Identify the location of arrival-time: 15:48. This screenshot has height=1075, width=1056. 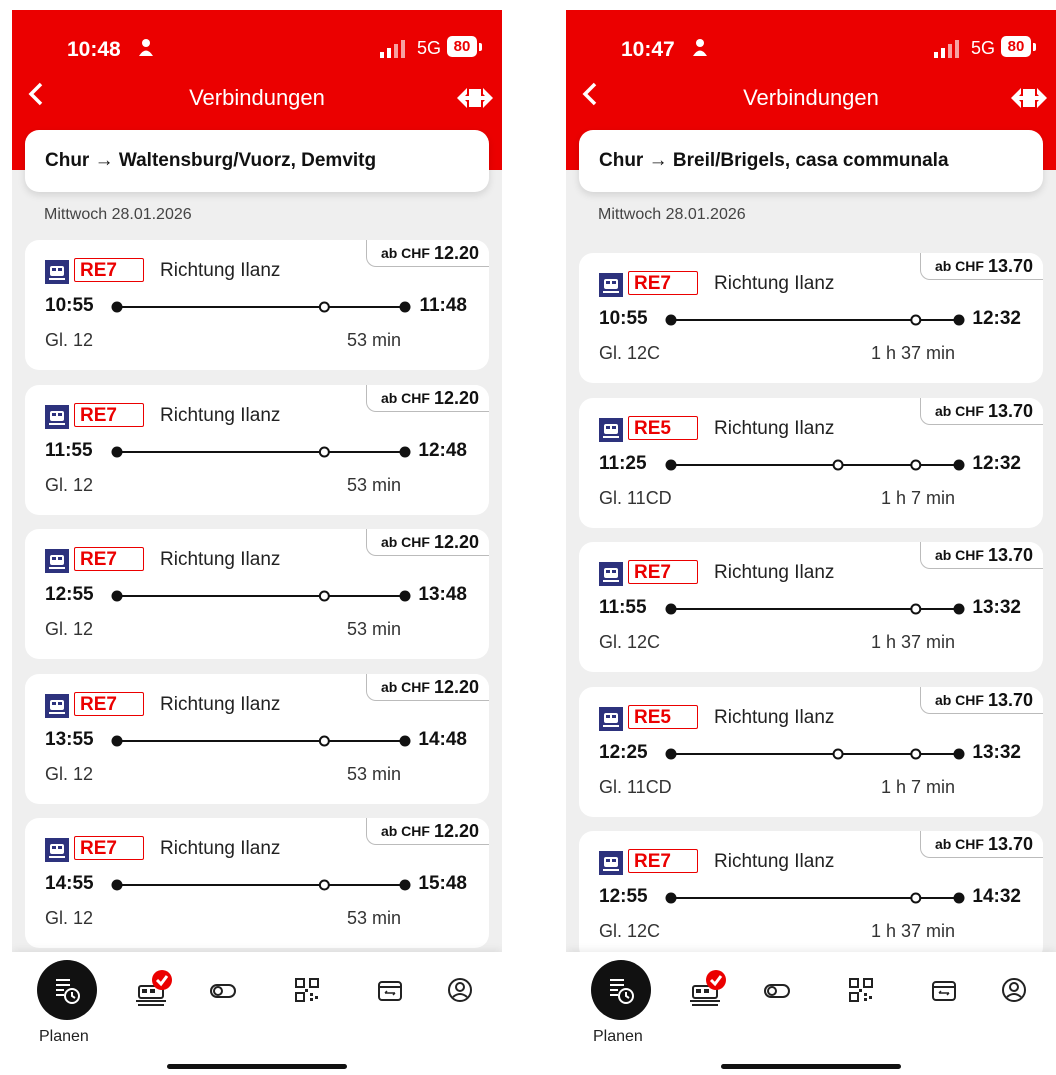
(442, 883).